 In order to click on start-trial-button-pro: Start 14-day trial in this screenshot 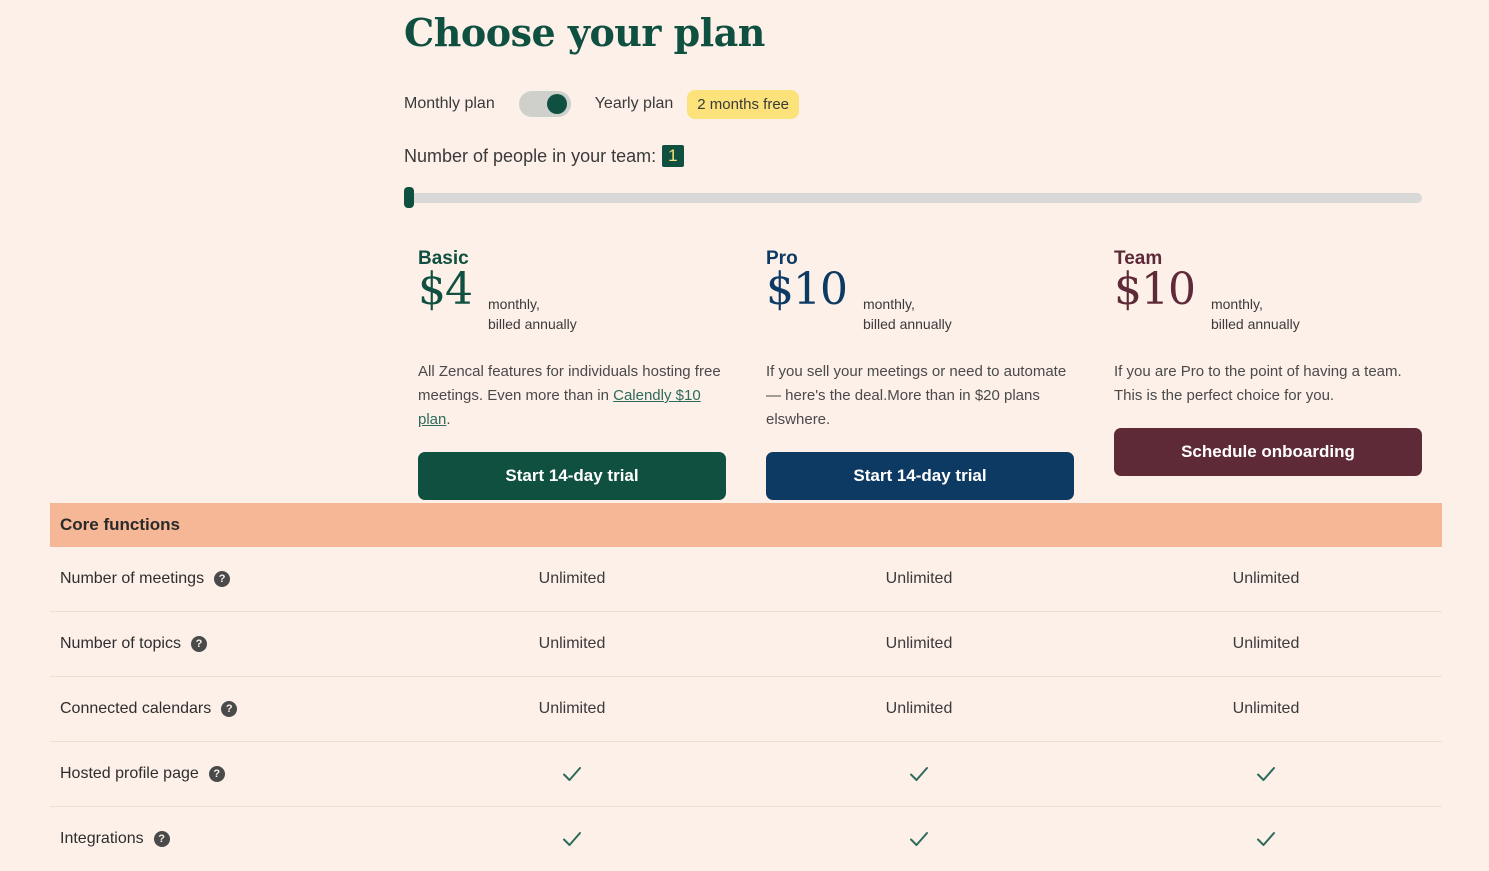, I will do `click(920, 476)`.